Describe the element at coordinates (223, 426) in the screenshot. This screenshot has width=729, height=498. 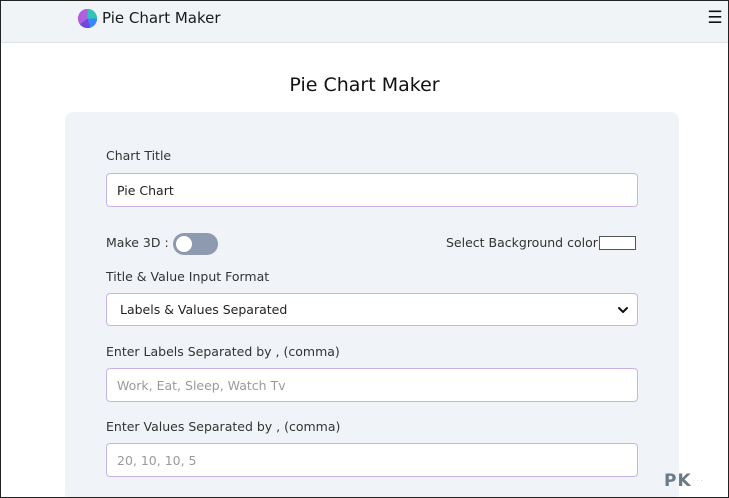
I see `values-input-label: Enter Values Separated by , (comma)` at that location.